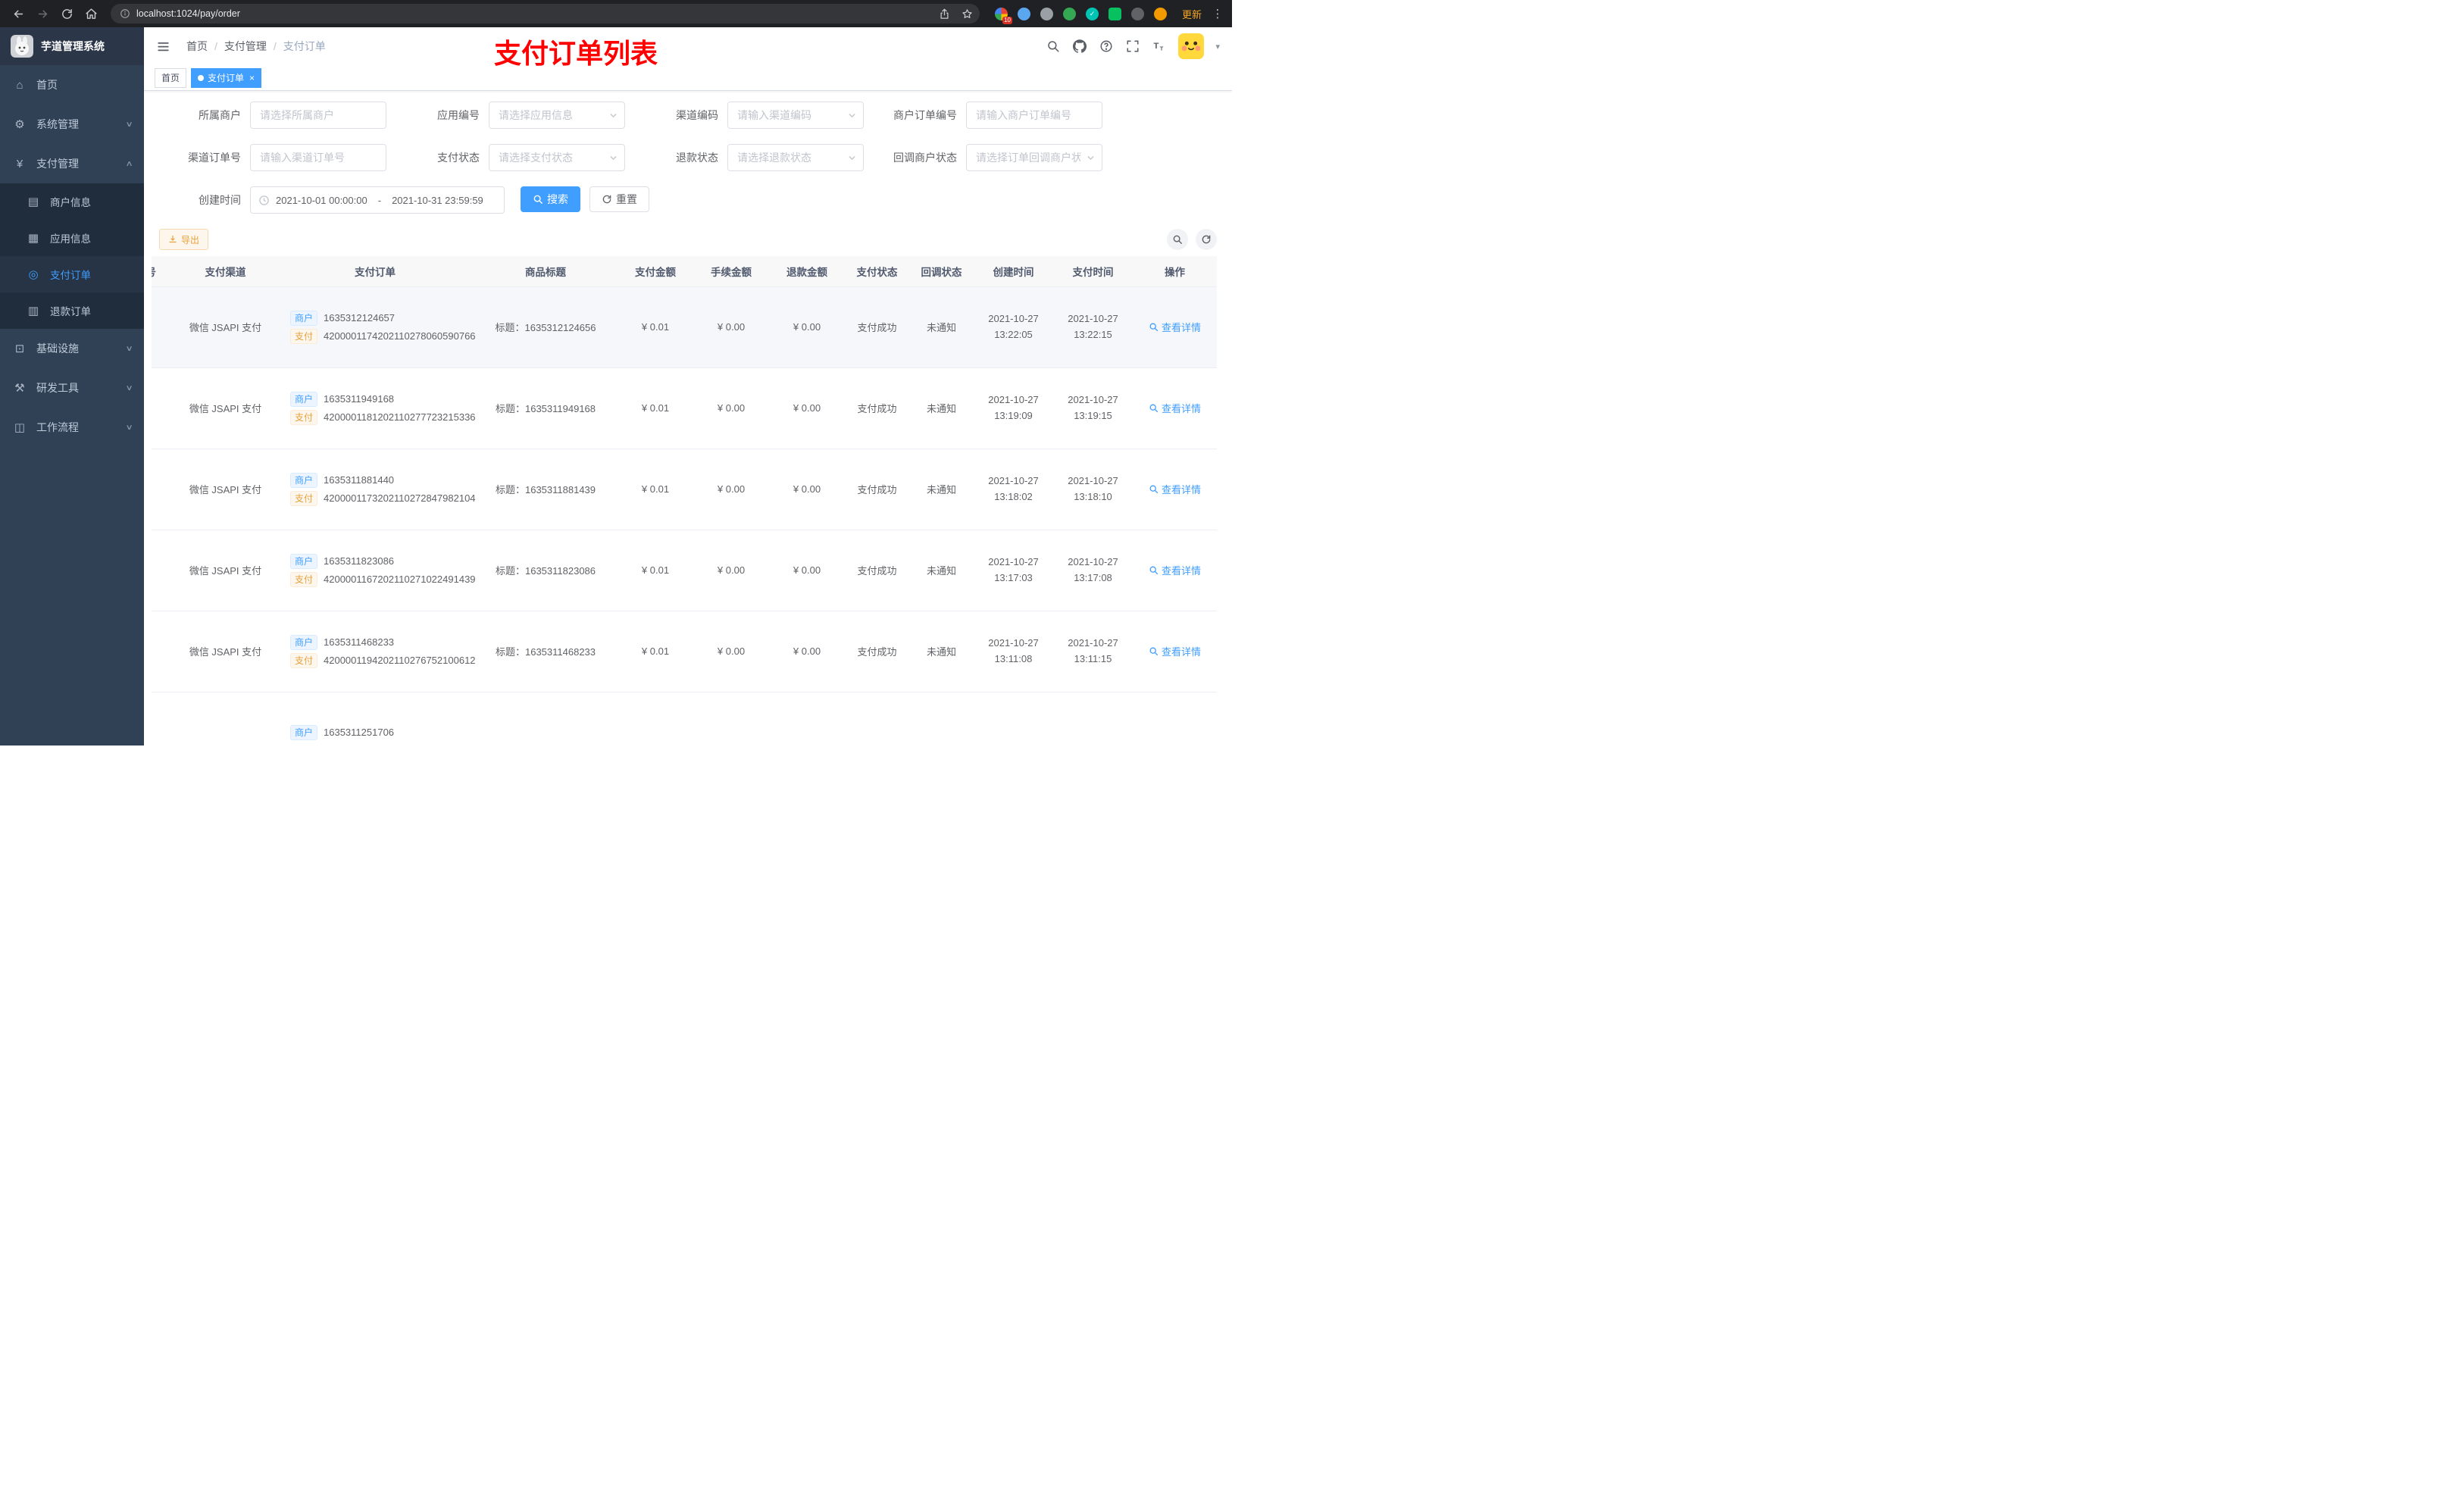 The height and width of the screenshot is (1491, 2464). What do you see at coordinates (226, 77) in the screenshot?
I see `tab-pay-order: 支付订单 ×` at bounding box center [226, 77].